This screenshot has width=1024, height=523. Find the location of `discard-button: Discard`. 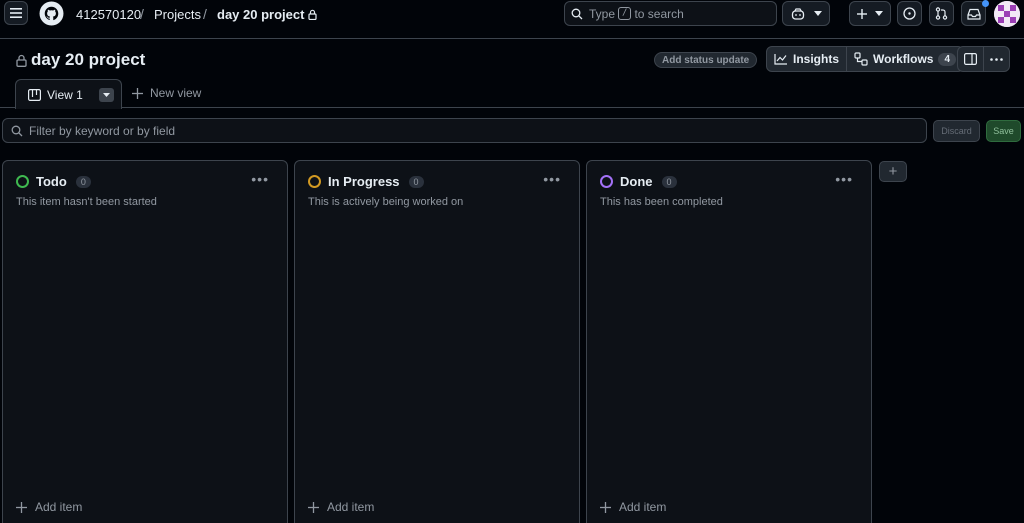

discard-button: Discard is located at coordinates (956, 131).